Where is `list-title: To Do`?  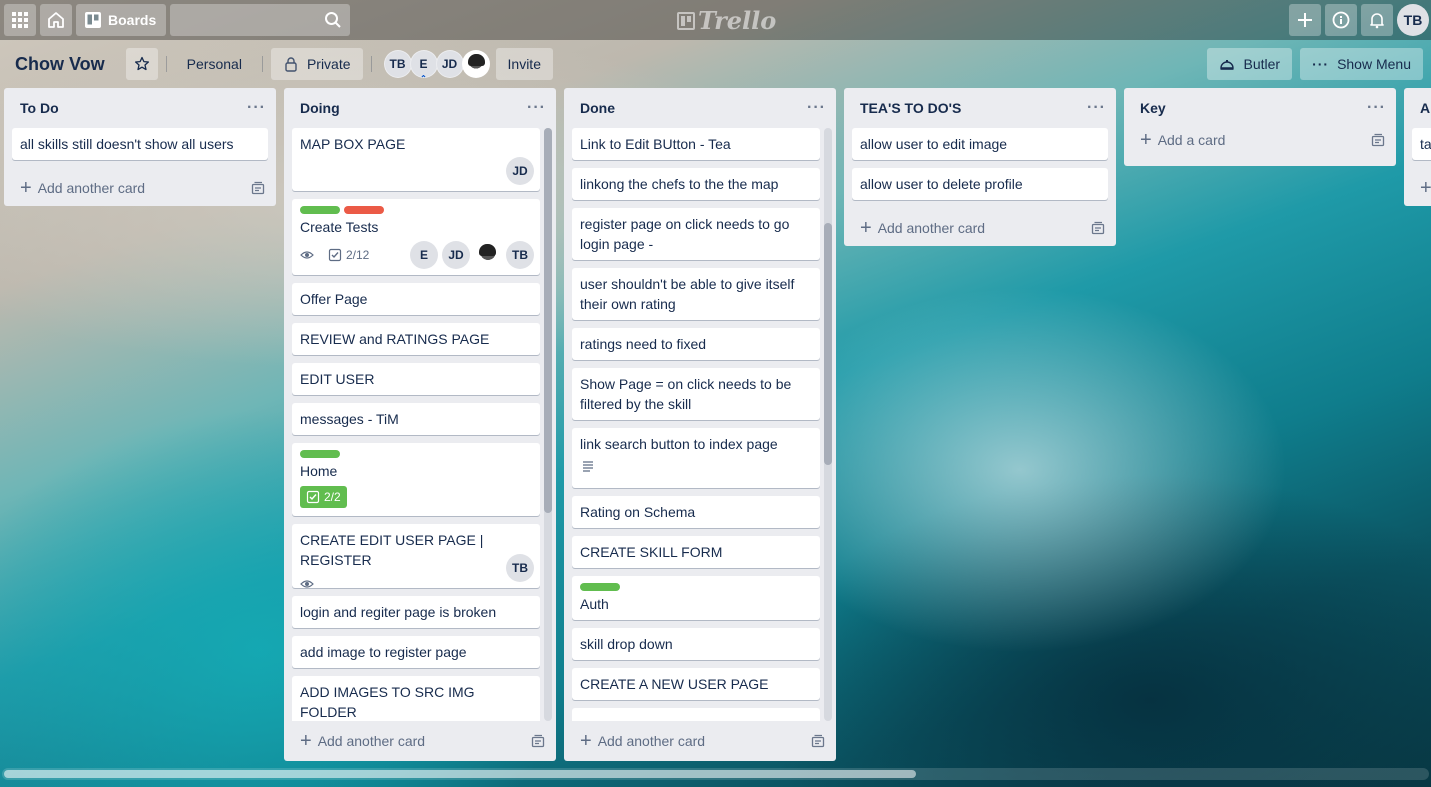
list-title: To Do is located at coordinates (39, 108).